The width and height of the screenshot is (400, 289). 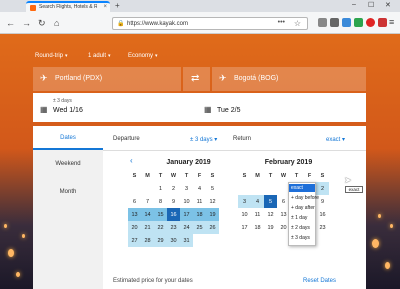 I want to click on close-window-button: ✕, so click(x=388, y=5).